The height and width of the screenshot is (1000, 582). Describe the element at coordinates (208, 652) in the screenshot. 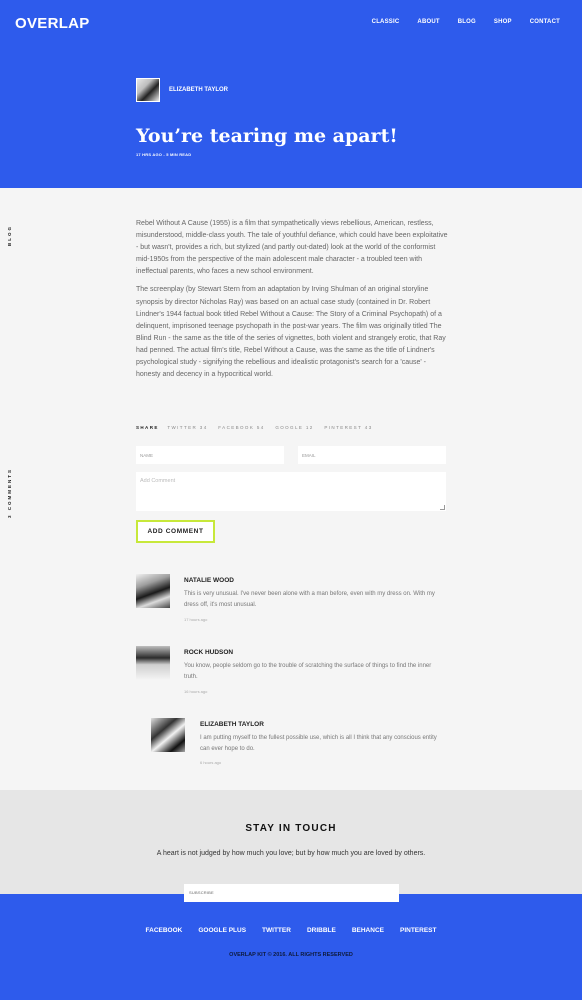

I see `comment-author: ROCK HUDSON` at that location.